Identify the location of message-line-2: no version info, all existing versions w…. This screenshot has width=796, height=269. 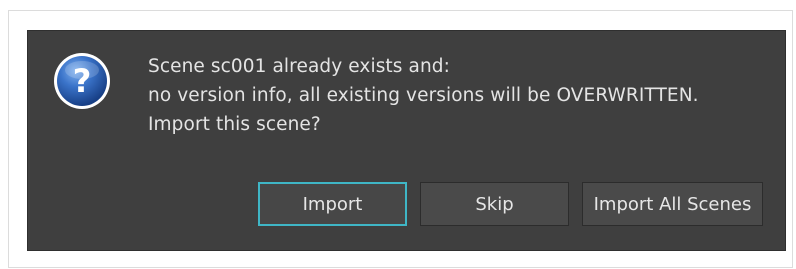
(423, 95).